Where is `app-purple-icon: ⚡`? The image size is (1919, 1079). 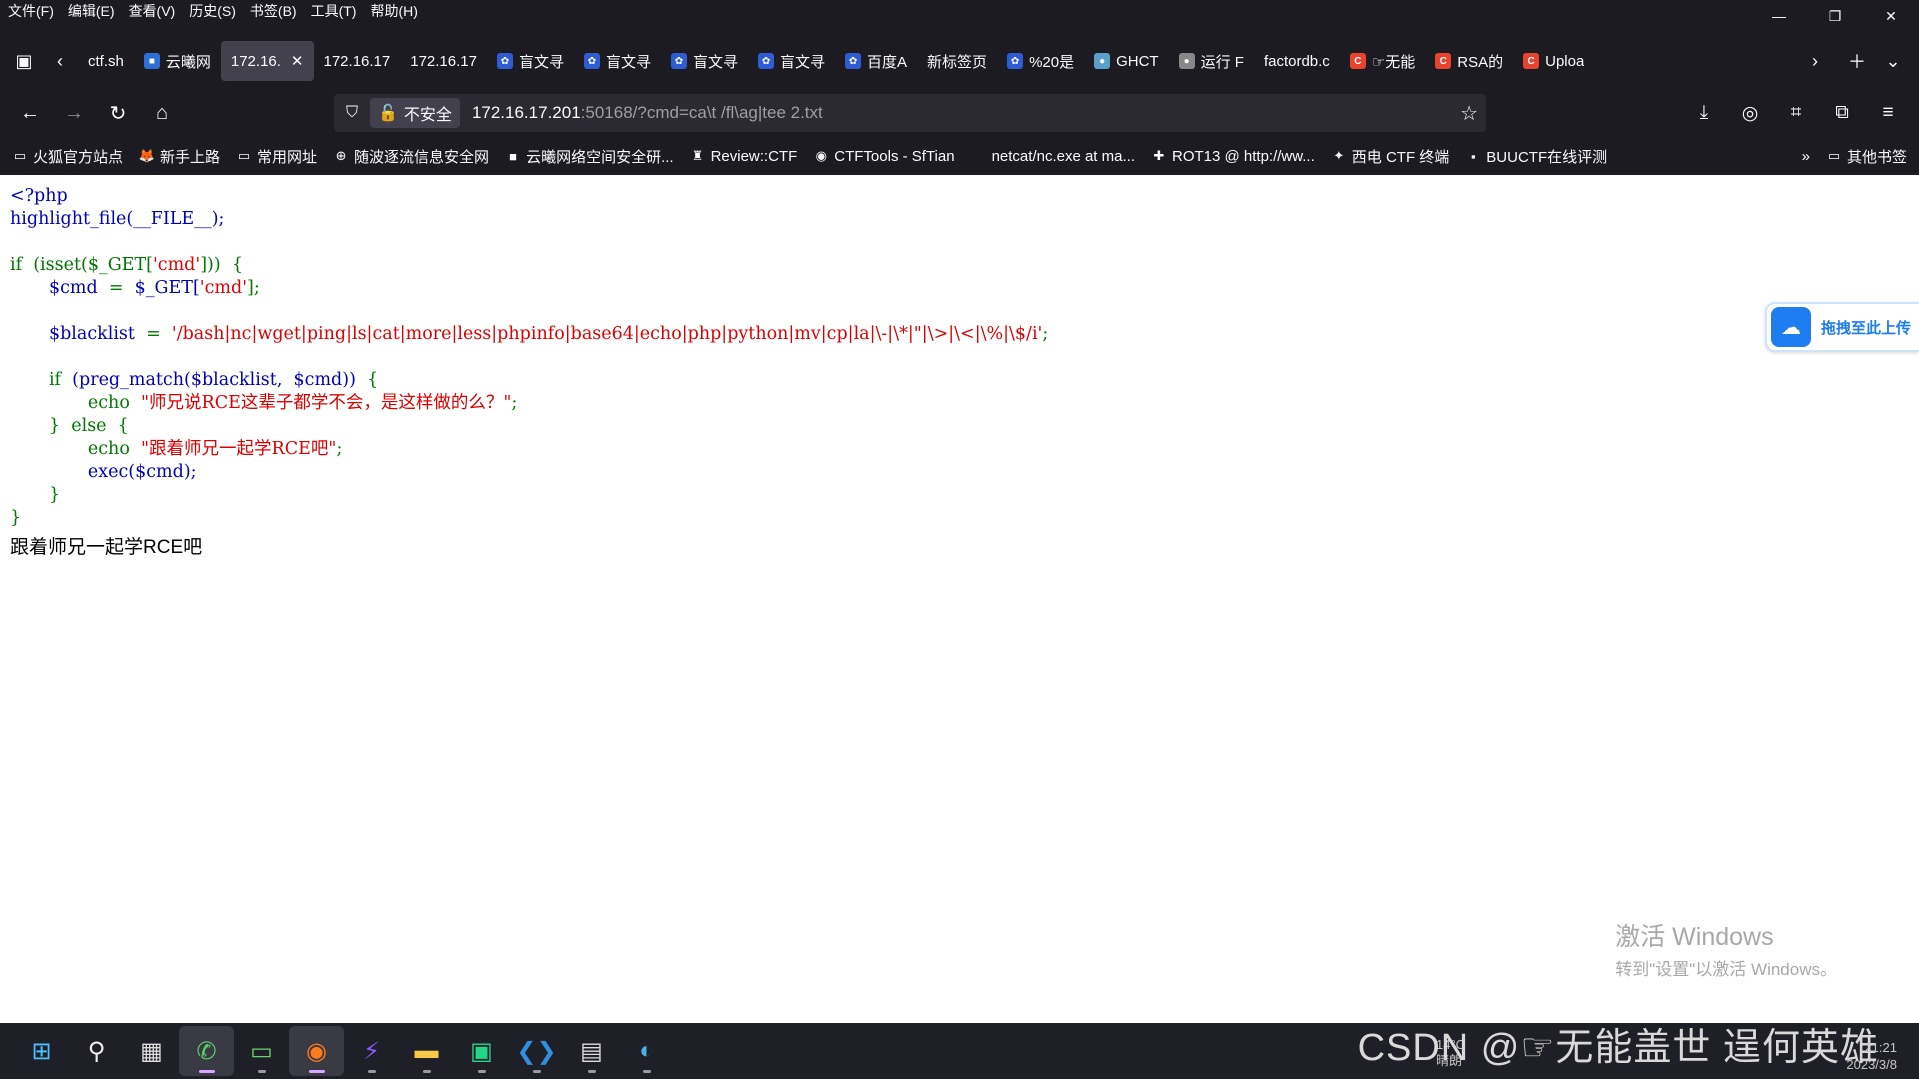 app-purple-icon: ⚡ is located at coordinates (371, 1051).